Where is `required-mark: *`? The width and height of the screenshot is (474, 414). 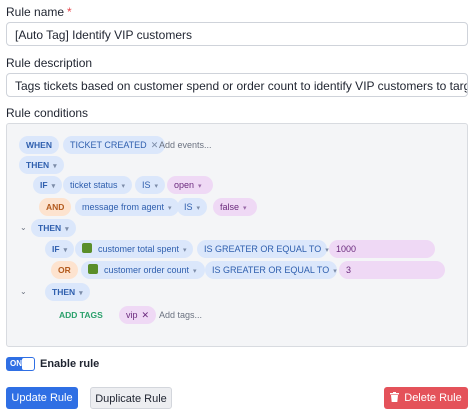
required-mark: * is located at coordinates (69, 12).